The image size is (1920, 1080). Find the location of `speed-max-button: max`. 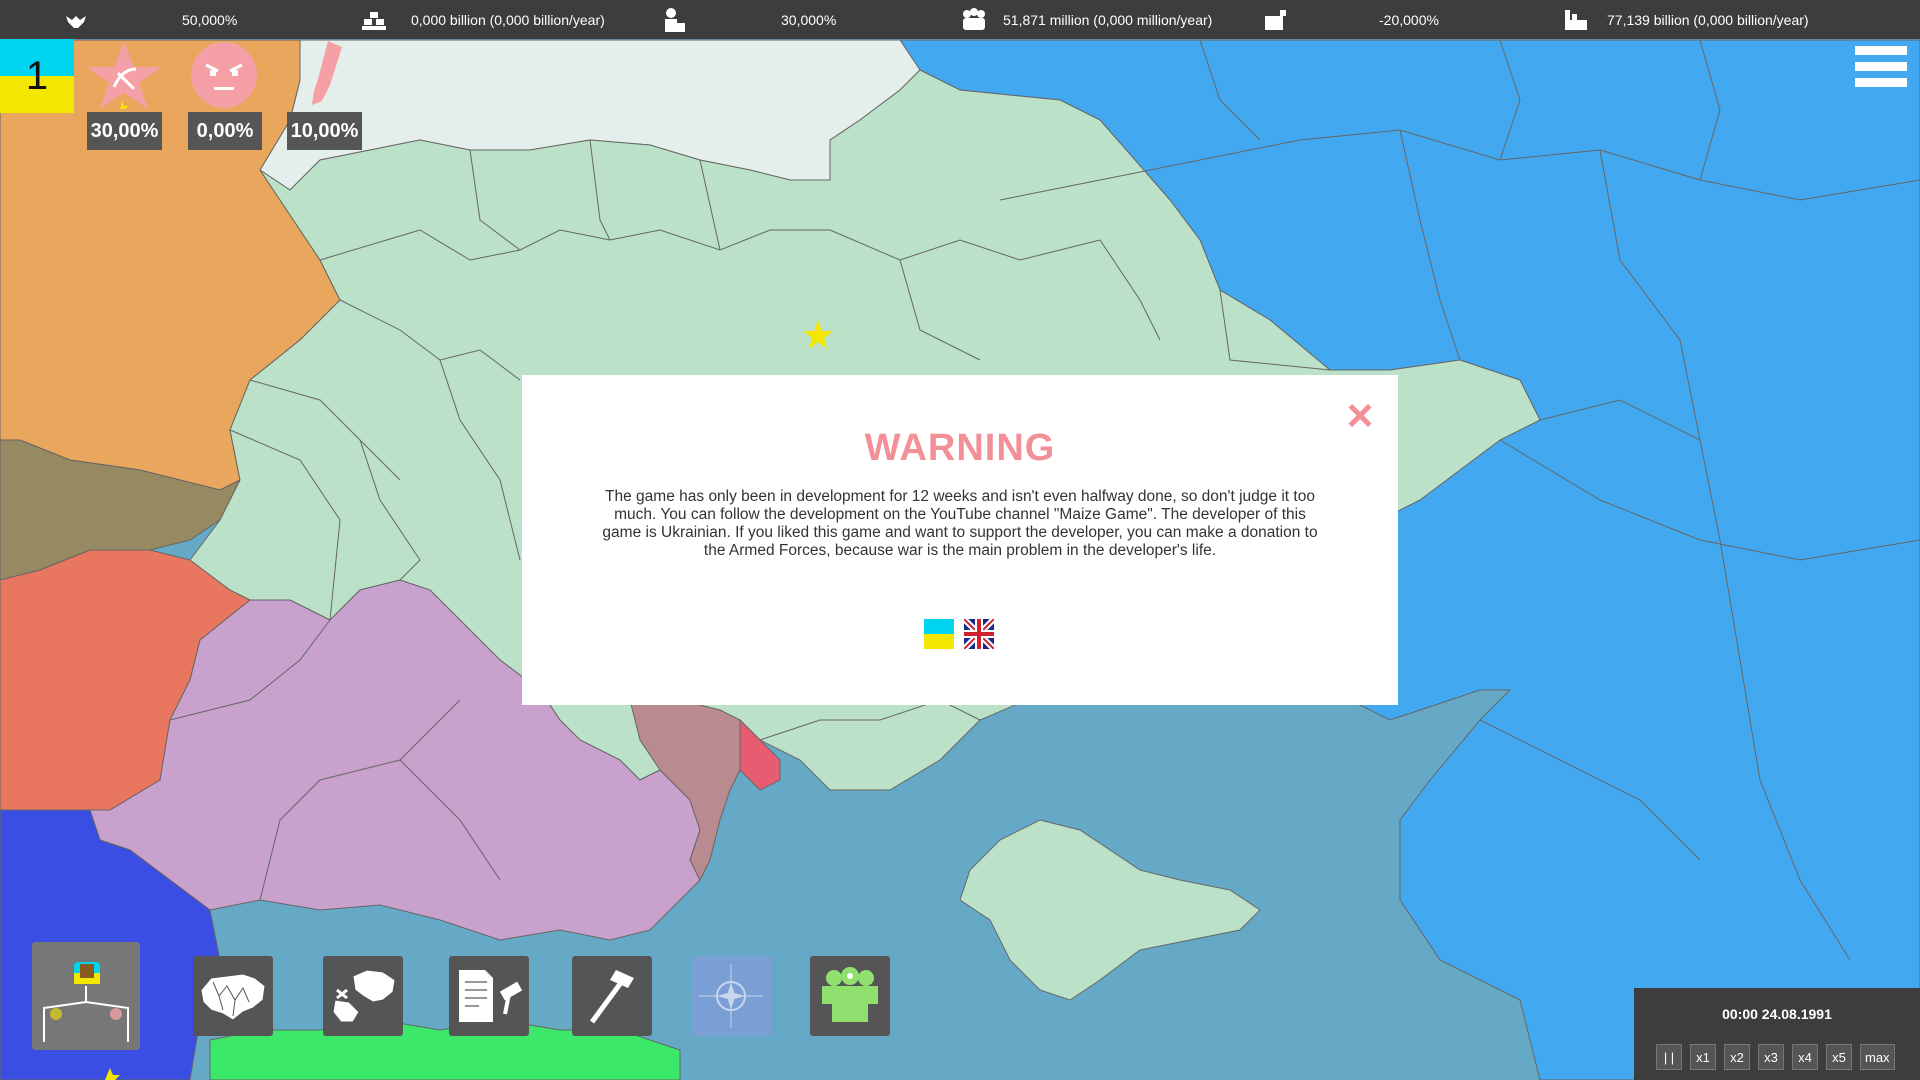

speed-max-button: max is located at coordinates (1877, 1057).